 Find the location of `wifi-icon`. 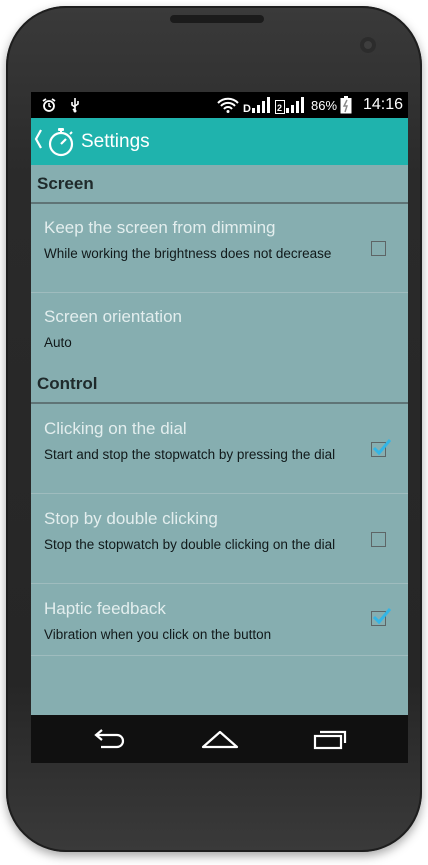

wifi-icon is located at coordinates (228, 105).